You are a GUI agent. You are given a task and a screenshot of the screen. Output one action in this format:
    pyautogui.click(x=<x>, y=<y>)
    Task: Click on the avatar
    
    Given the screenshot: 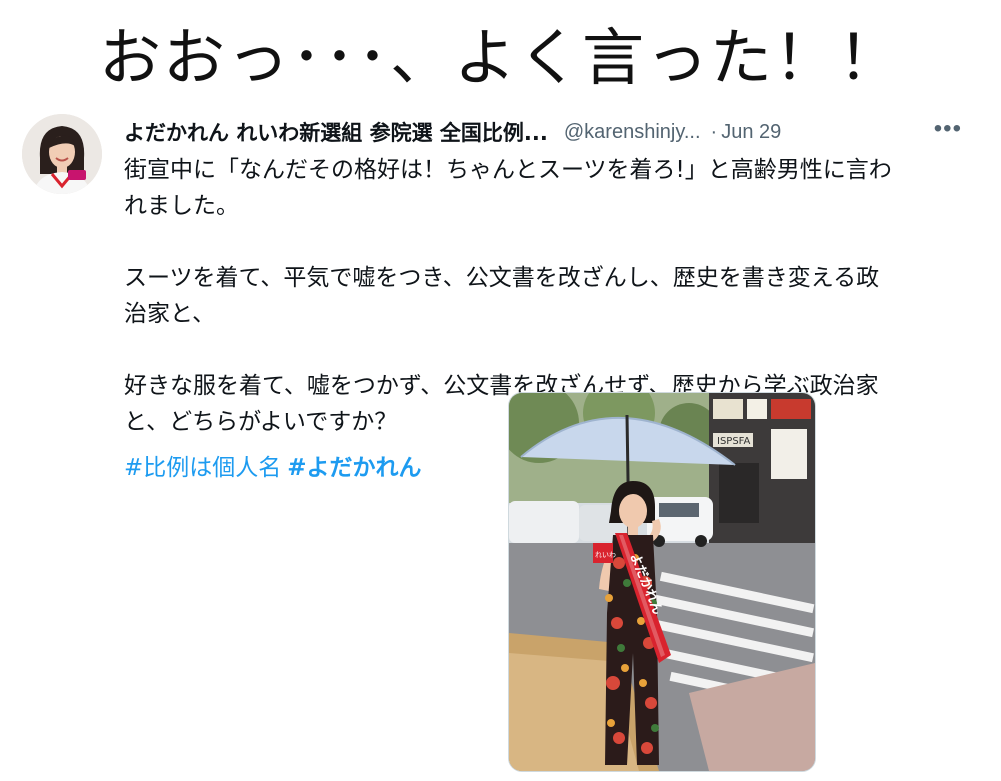 What is the action you would take?
    pyautogui.click(x=62, y=154)
    